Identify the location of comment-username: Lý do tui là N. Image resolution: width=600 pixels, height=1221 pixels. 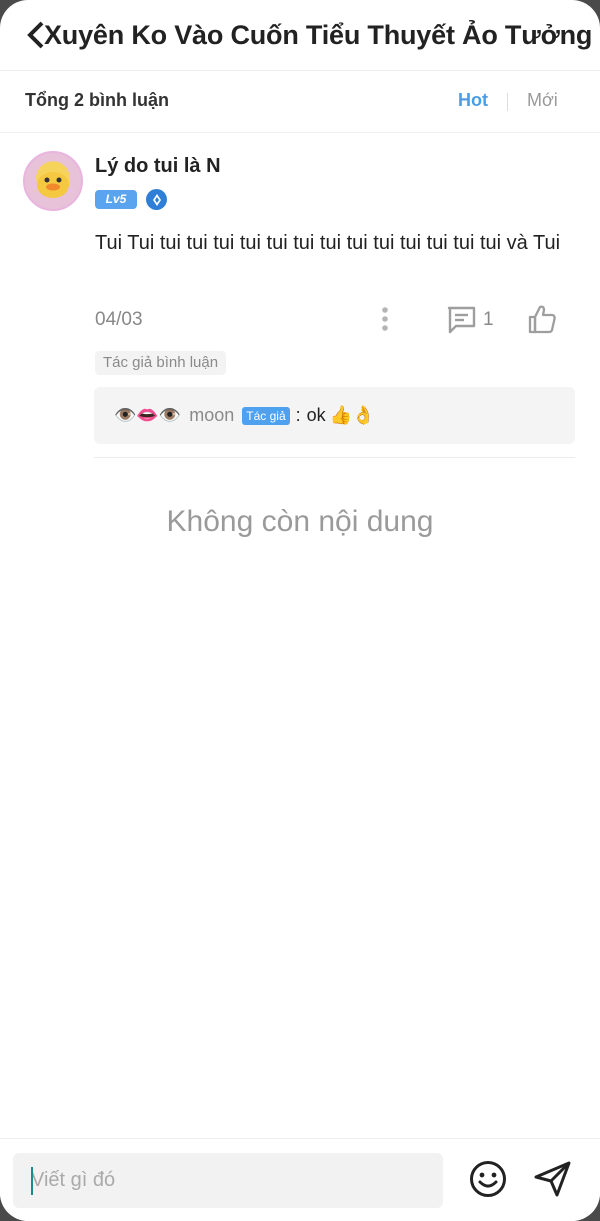
(158, 166).